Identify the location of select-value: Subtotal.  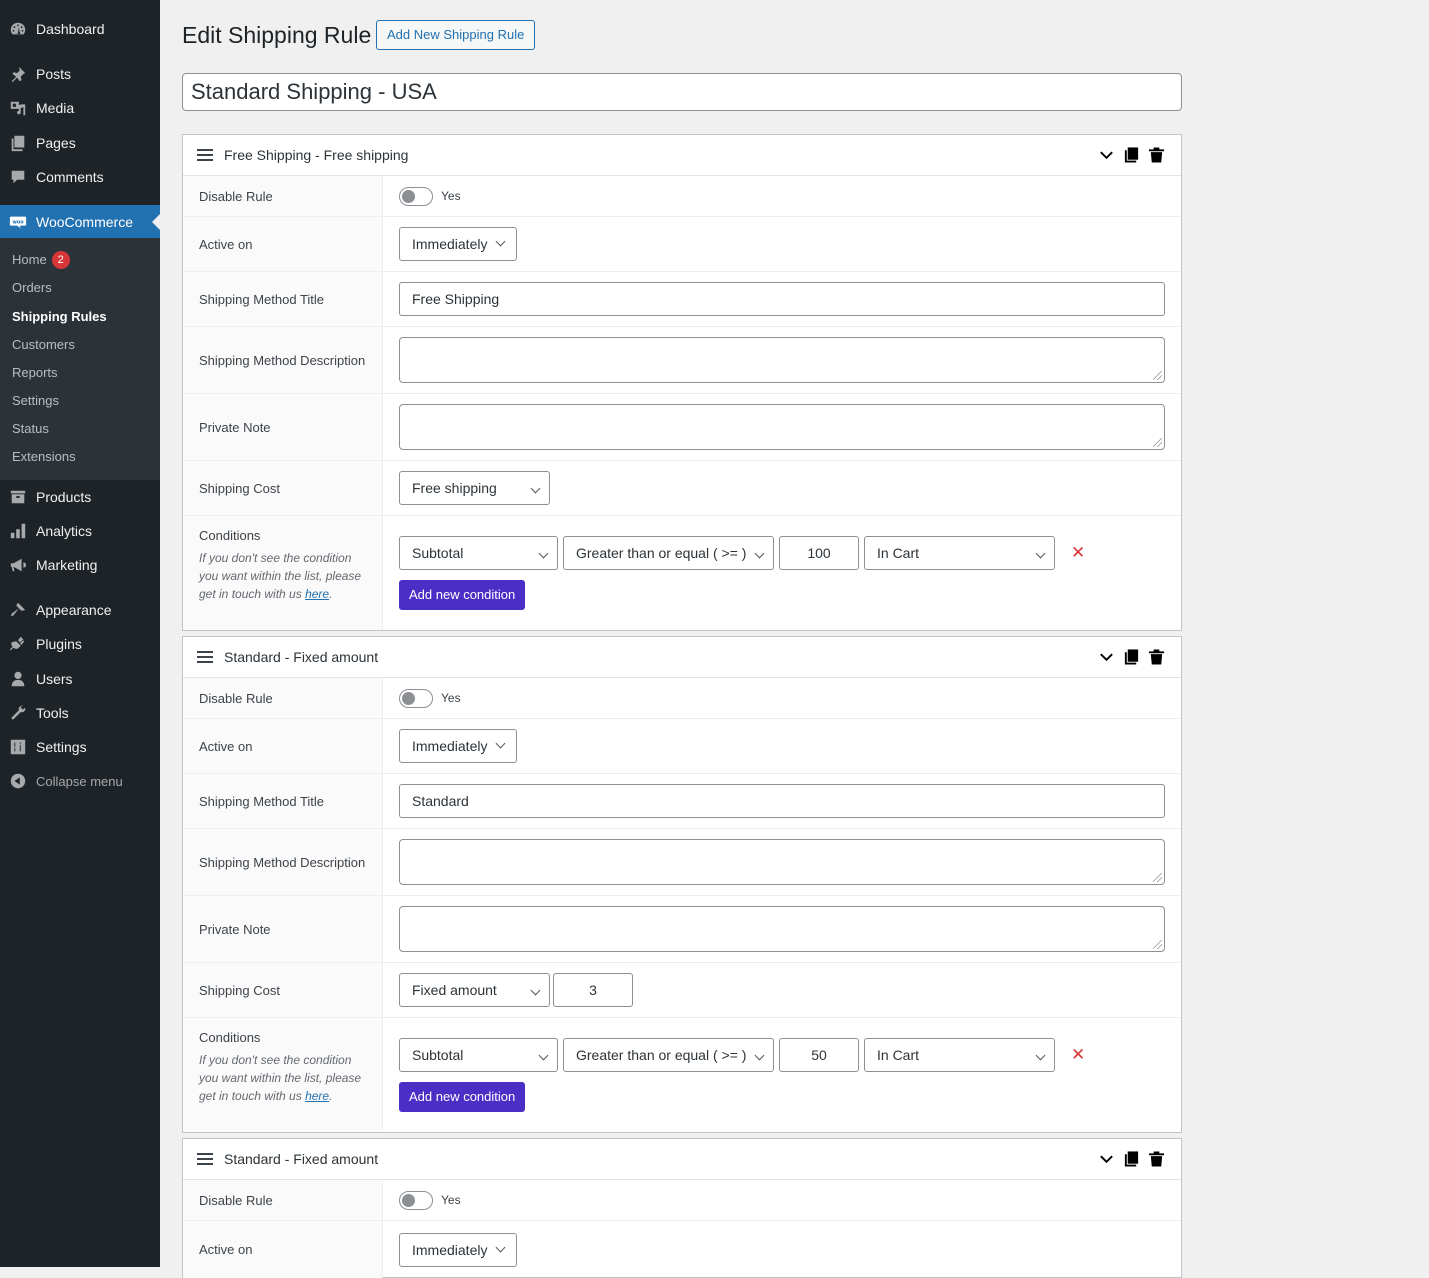
(438, 1055).